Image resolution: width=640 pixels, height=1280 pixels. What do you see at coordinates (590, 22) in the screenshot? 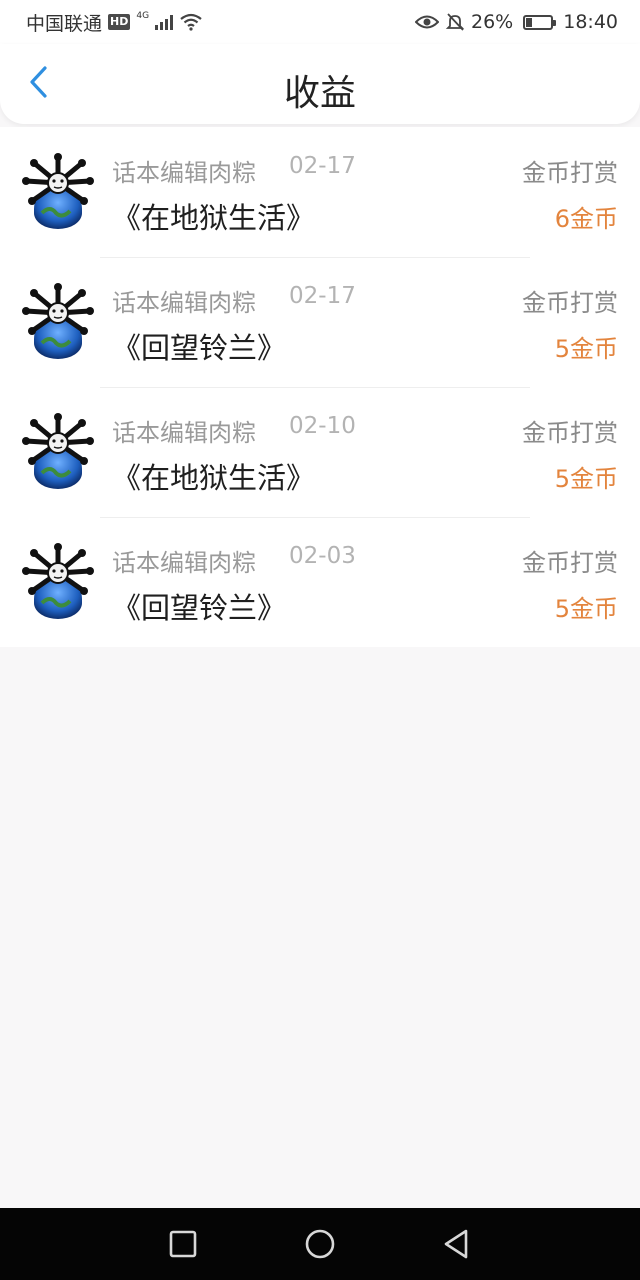
I see `clock: 18:40` at bounding box center [590, 22].